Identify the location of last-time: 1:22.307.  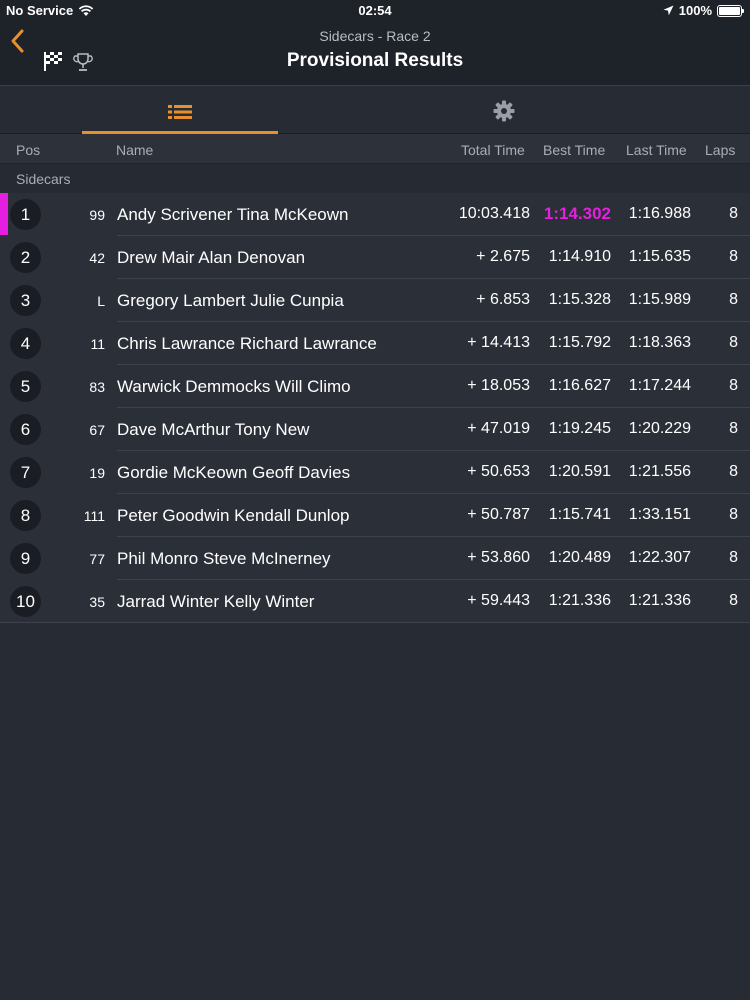
(659, 557).